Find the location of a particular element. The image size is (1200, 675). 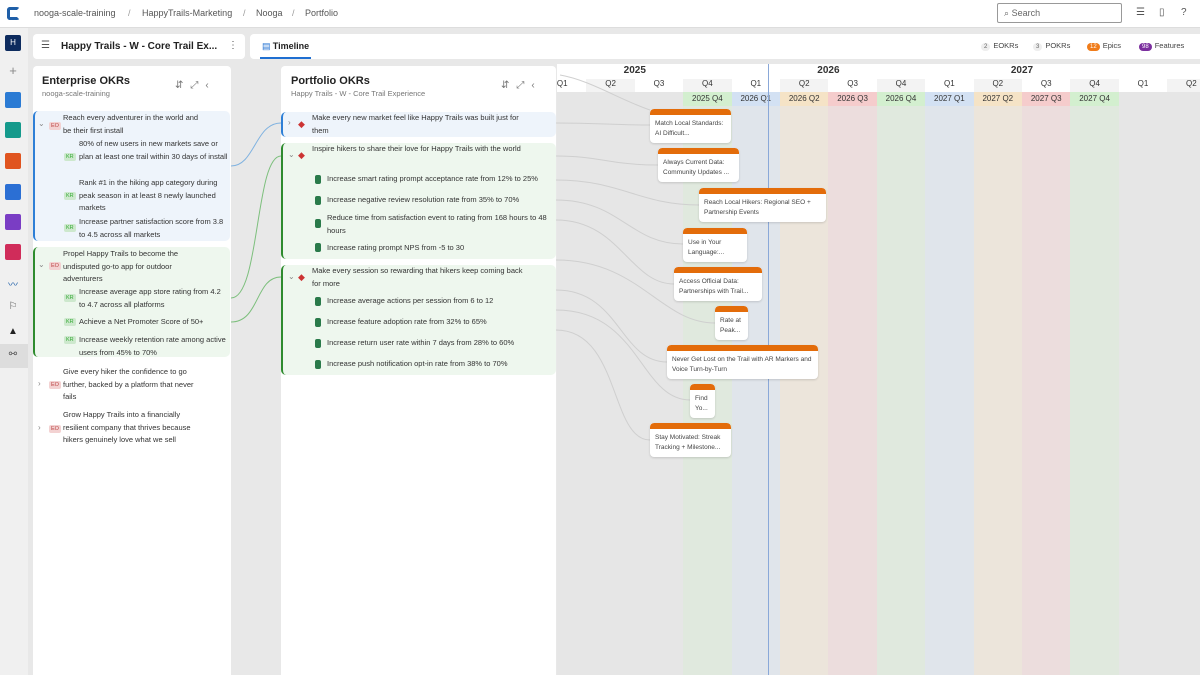

key-result: Achieve a Net Promoter Score of 50+ is located at coordinates (154, 322).